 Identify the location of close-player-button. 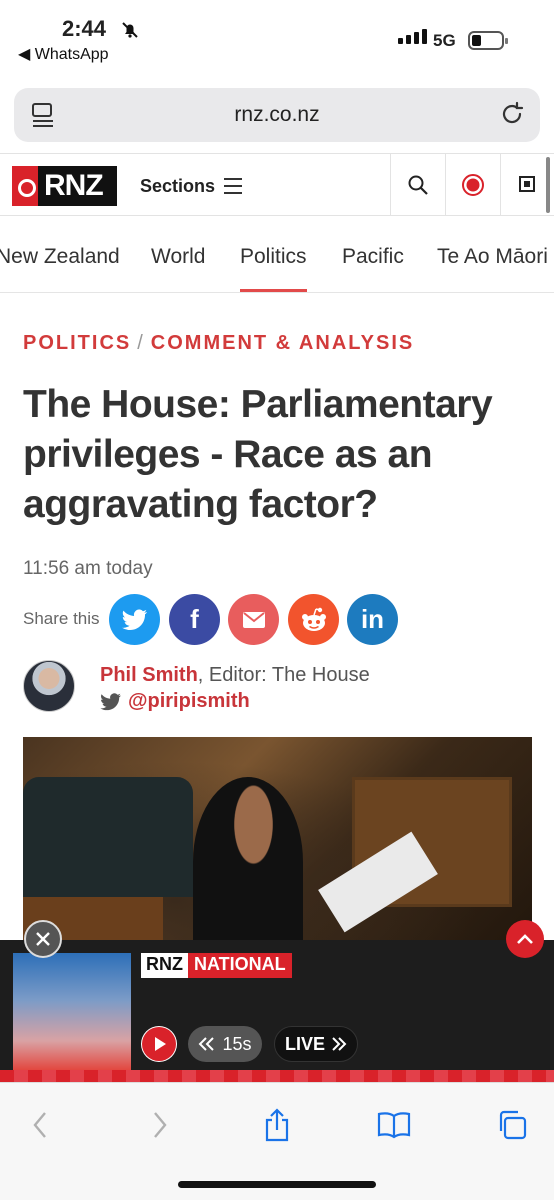
(43, 939).